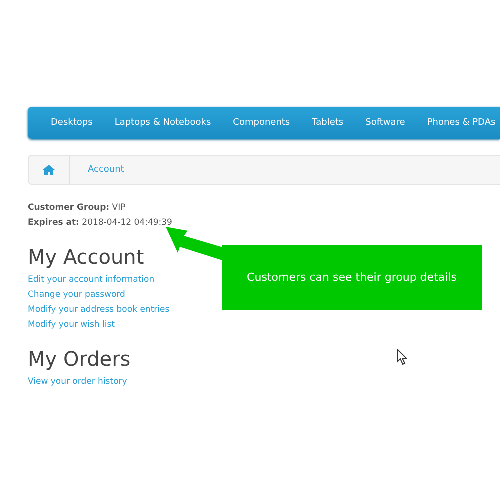  What do you see at coordinates (385, 123) in the screenshot?
I see `nav-link: Software` at bounding box center [385, 123].